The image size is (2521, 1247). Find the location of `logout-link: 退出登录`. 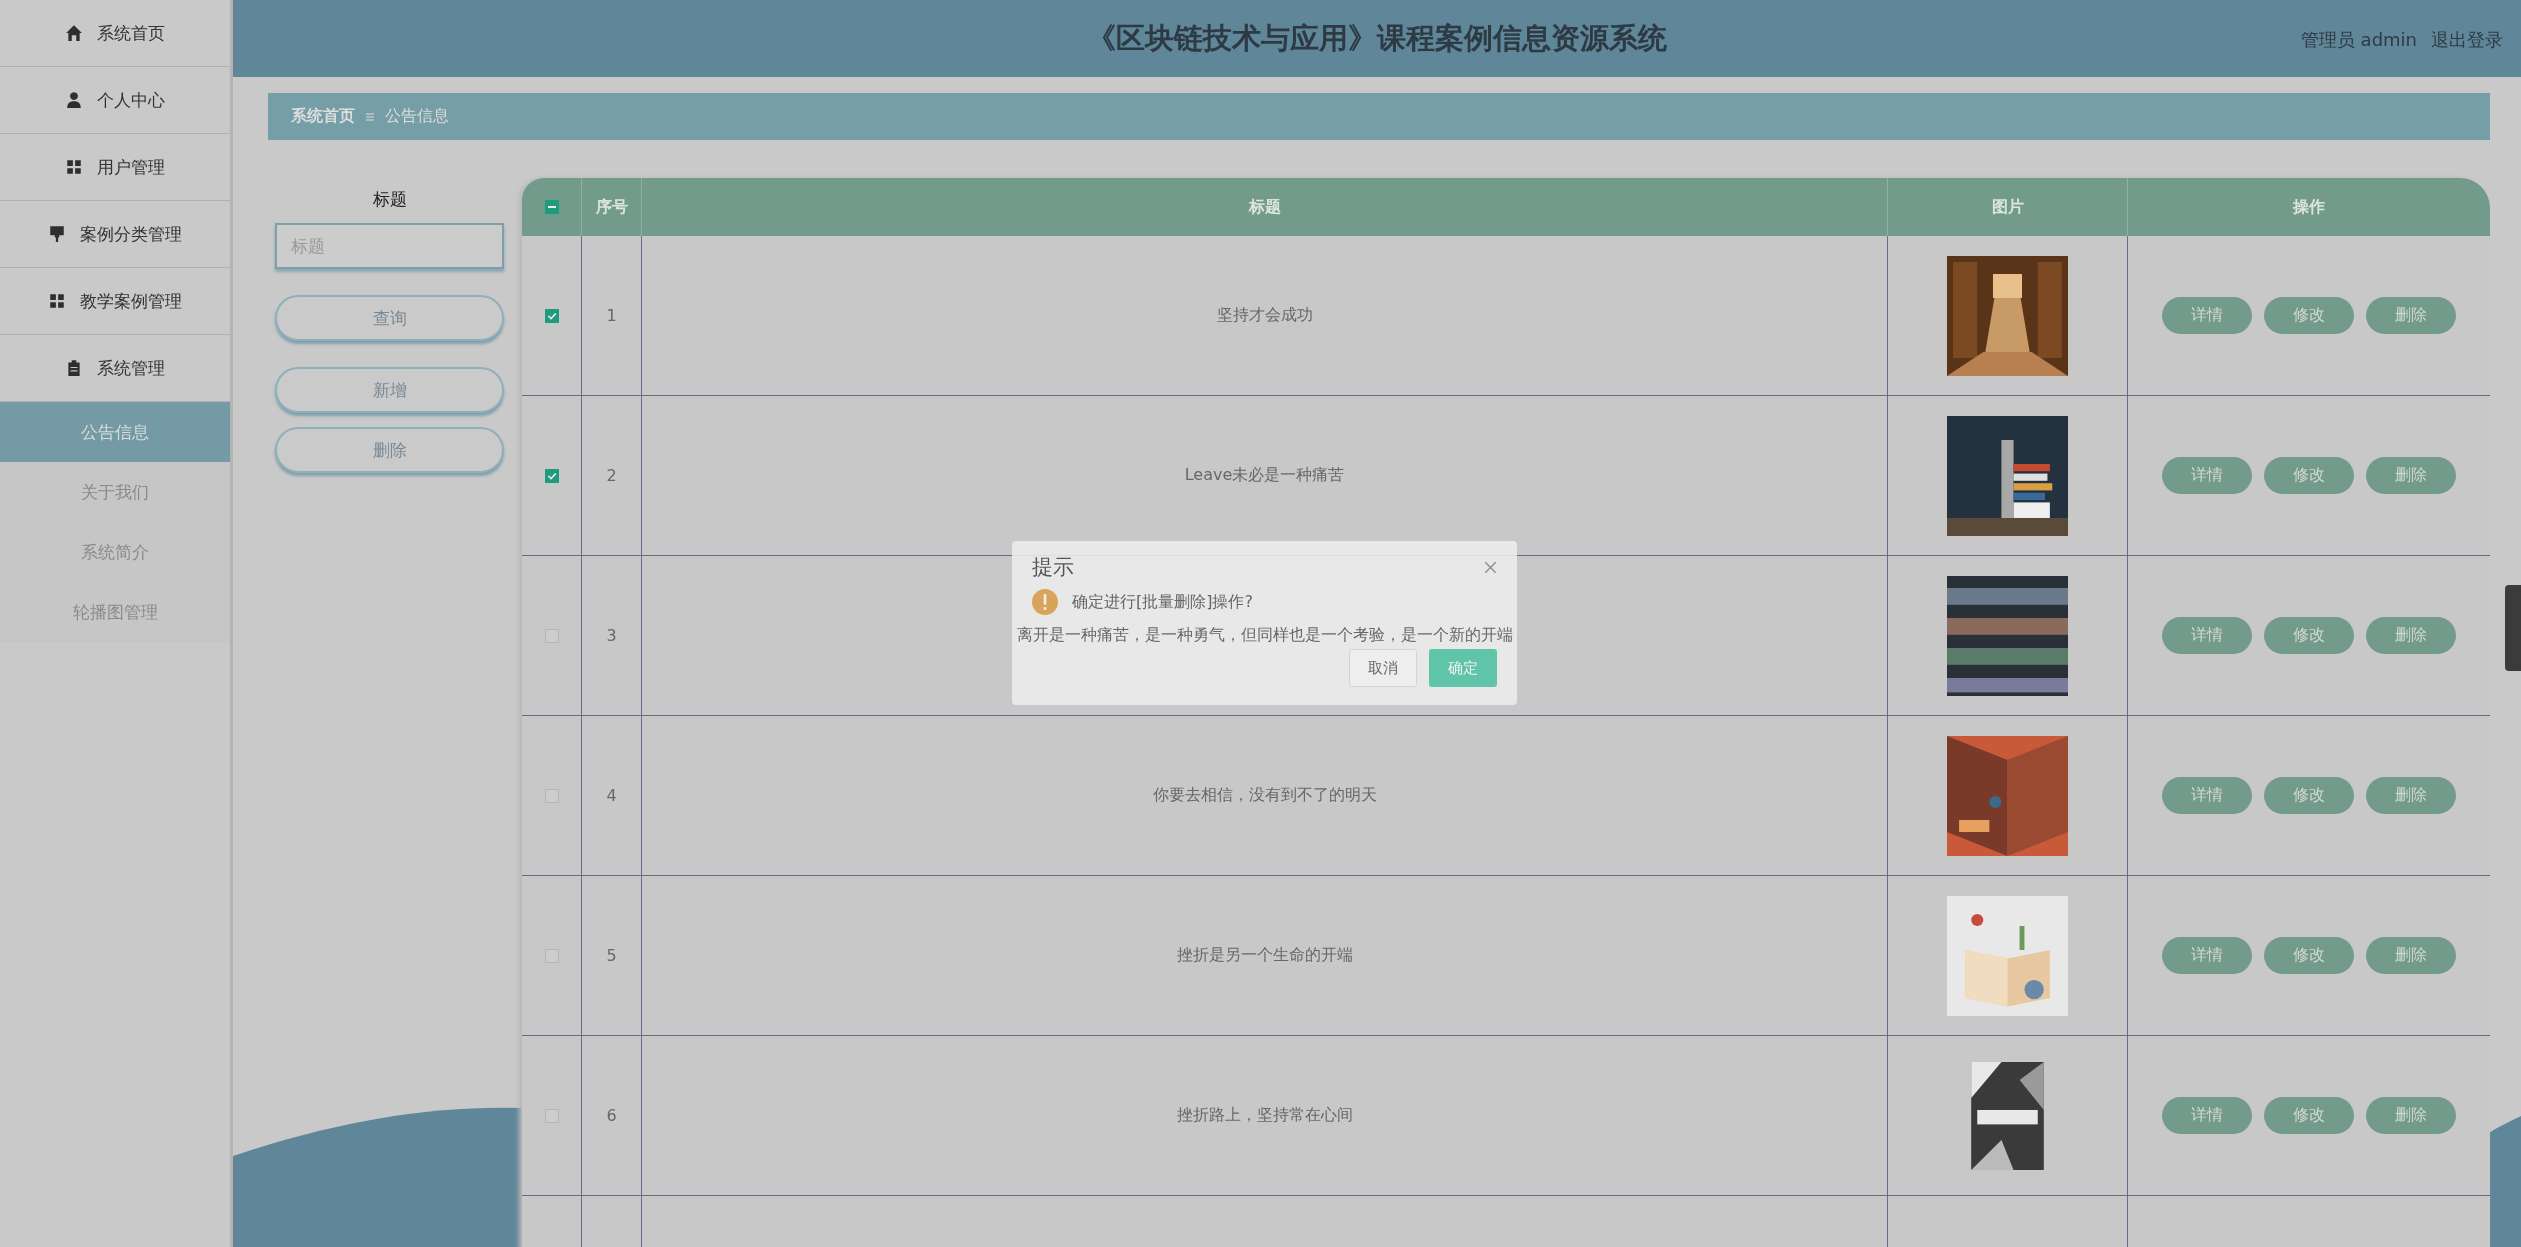

logout-link: 退出登录 is located at coordinates (2467, 40).